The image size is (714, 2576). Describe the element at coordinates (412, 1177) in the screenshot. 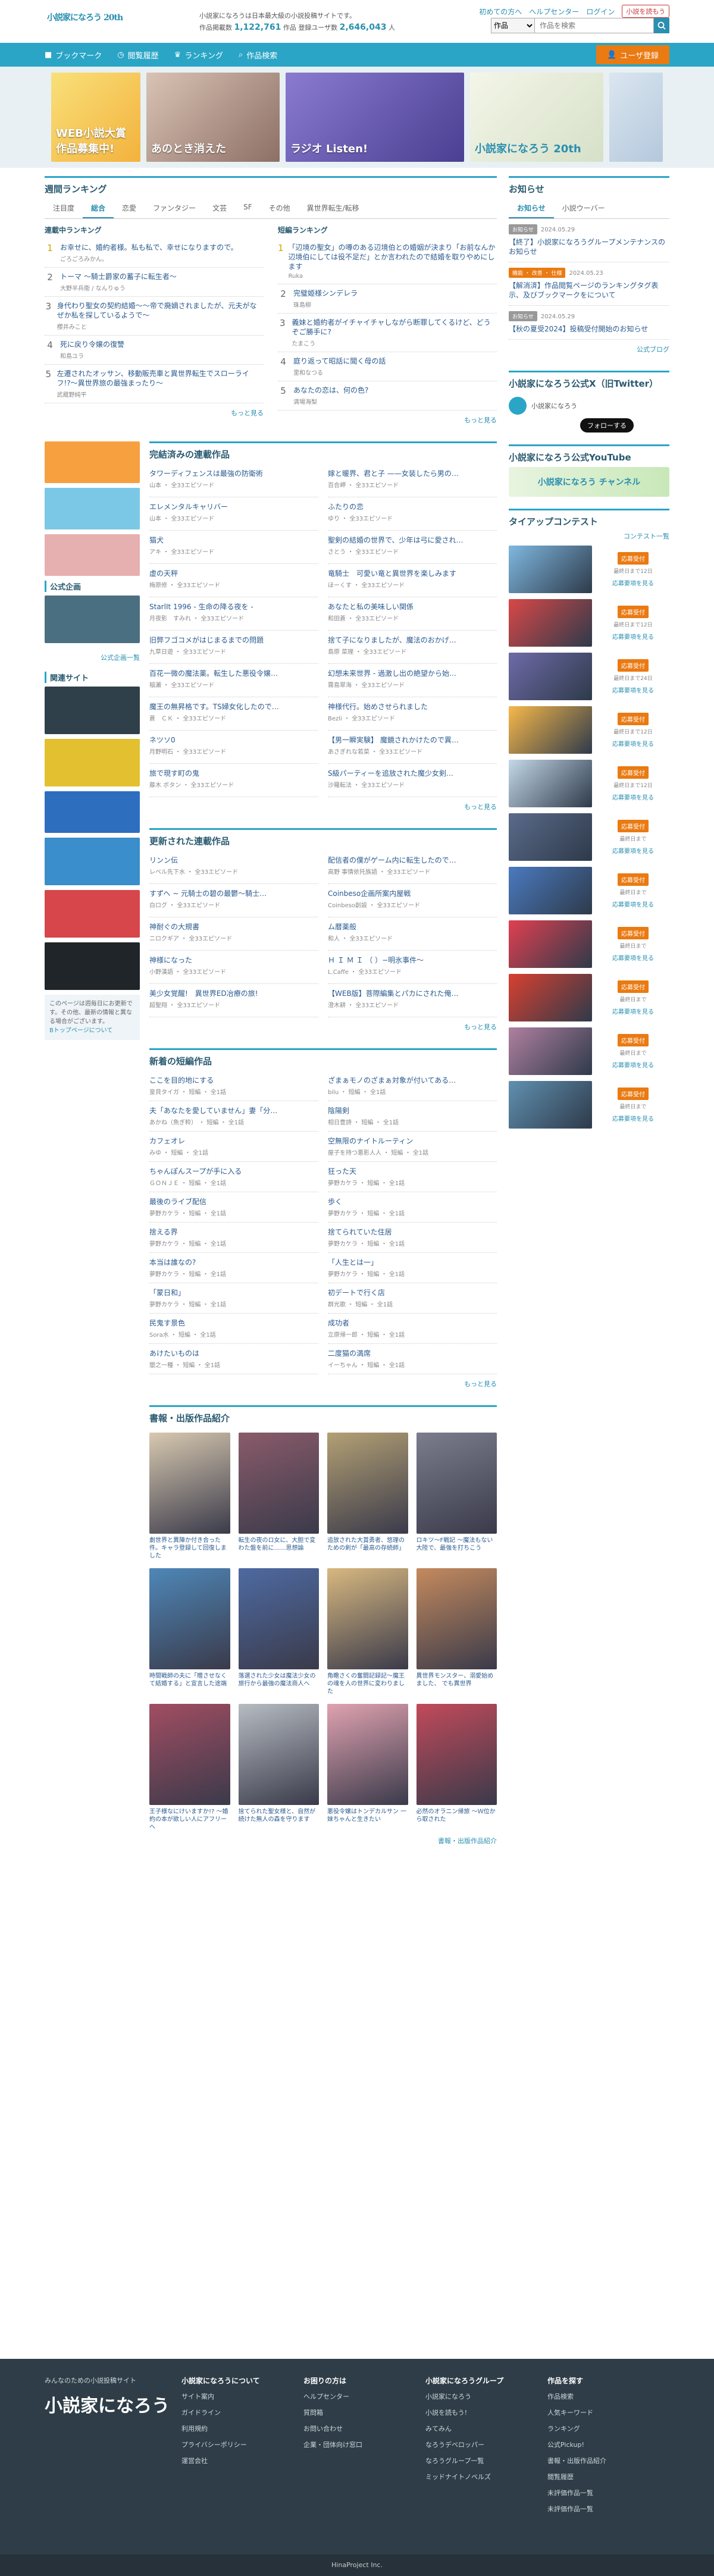

I see `work-item: 狂った天 夢野カケラ ・ 短編 ・ 全1話` at that location.